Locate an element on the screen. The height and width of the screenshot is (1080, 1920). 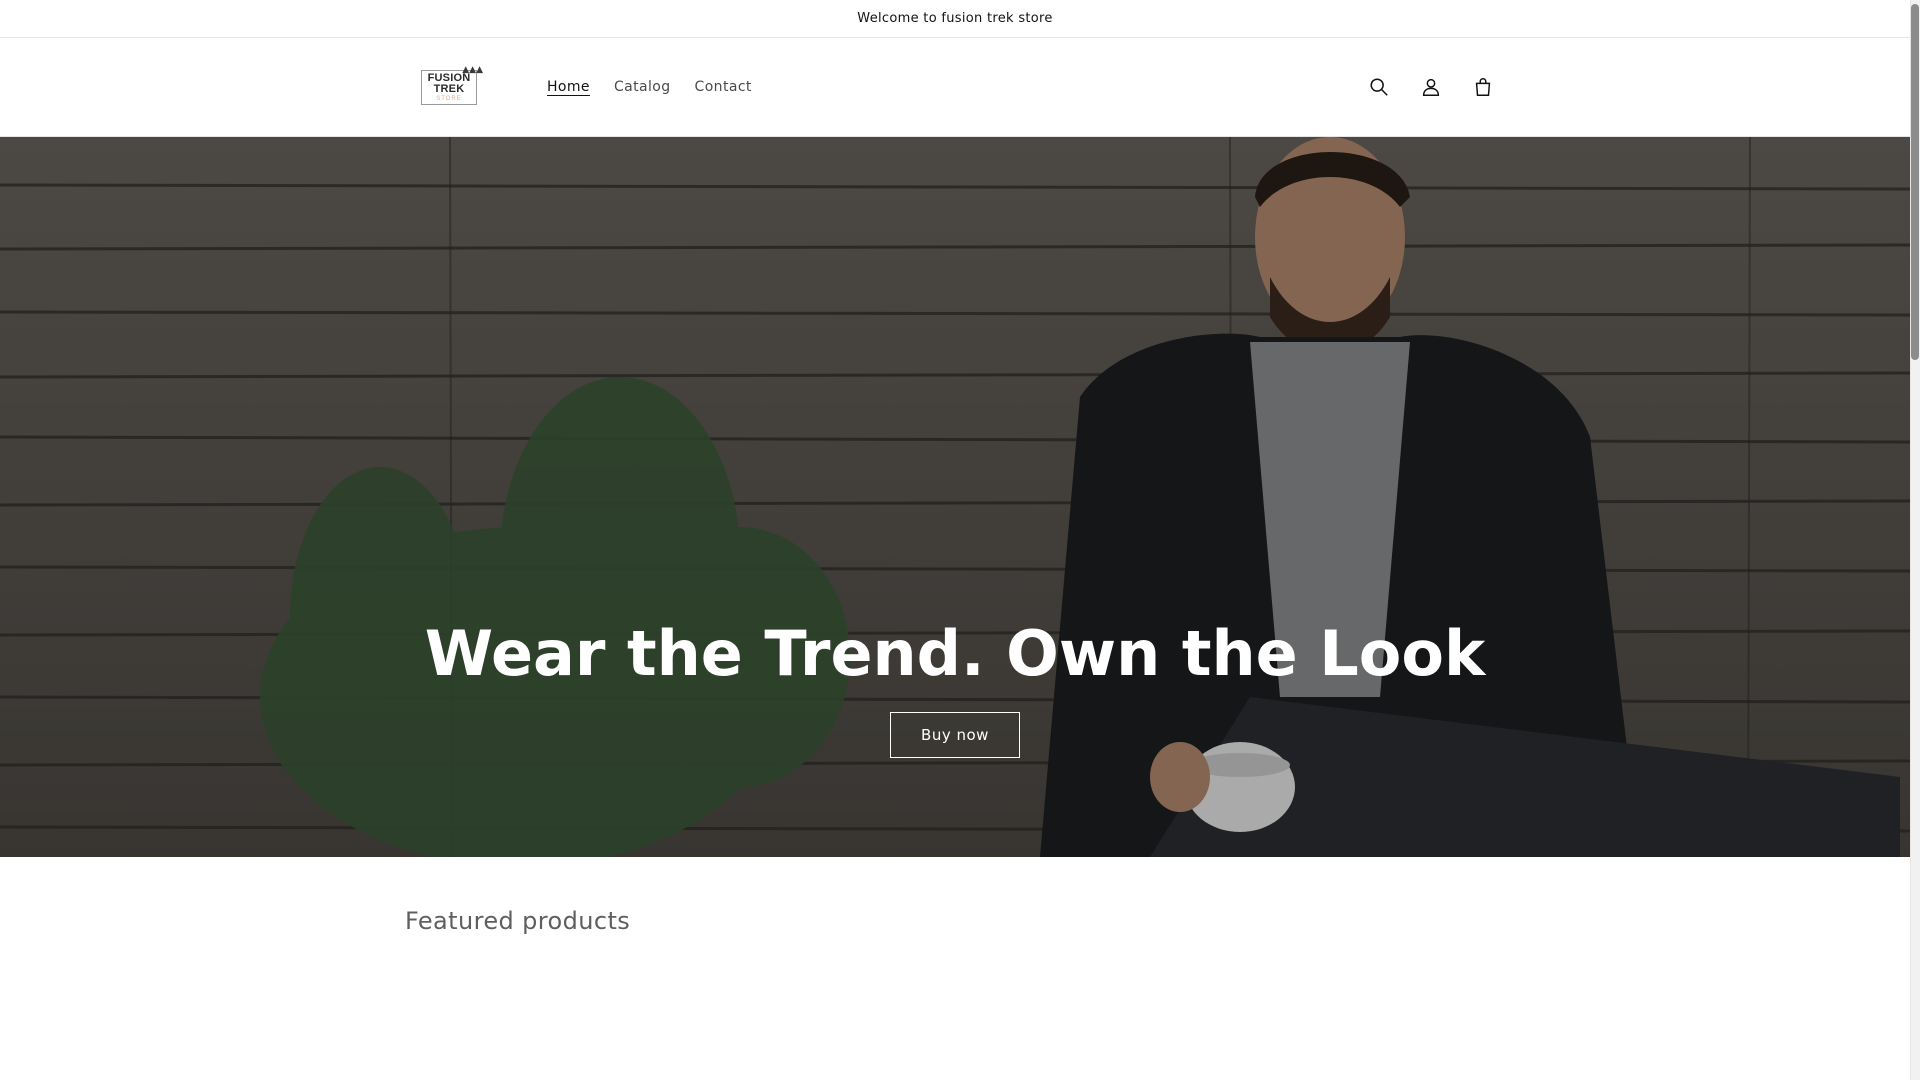
hero-title: Wear the Trend. Own the Look is located at coordinates (955, 653).